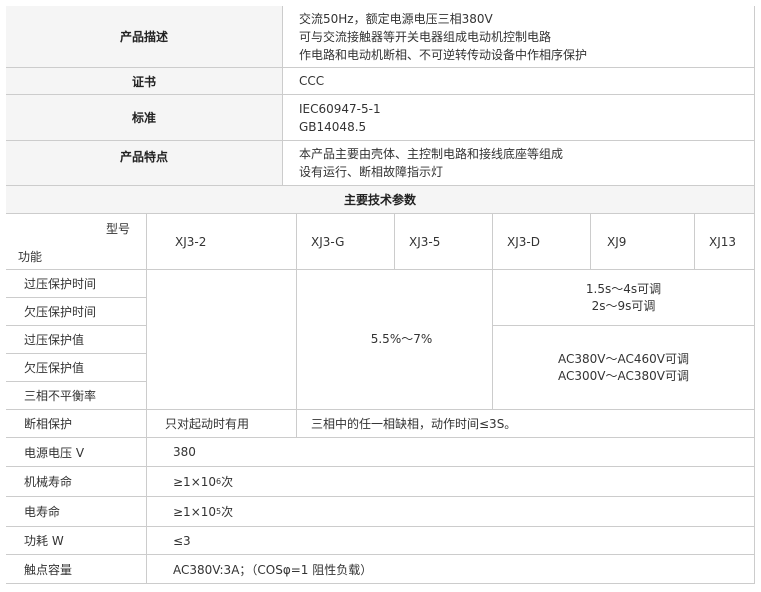 Image resolution: width=761 pixels, height=592 pixels. I want to click on feat-label: 产品特点, so click(144, 163).